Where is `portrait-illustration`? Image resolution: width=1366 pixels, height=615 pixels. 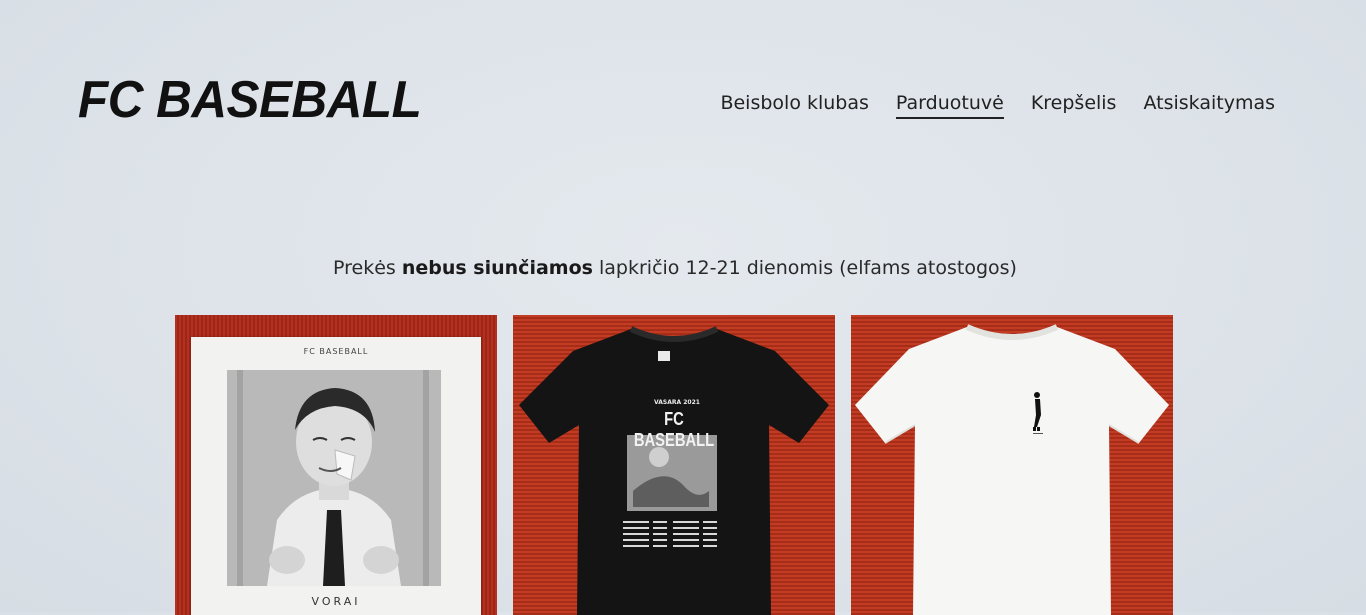 portrait-illustration is located at coordinates (334, 478).